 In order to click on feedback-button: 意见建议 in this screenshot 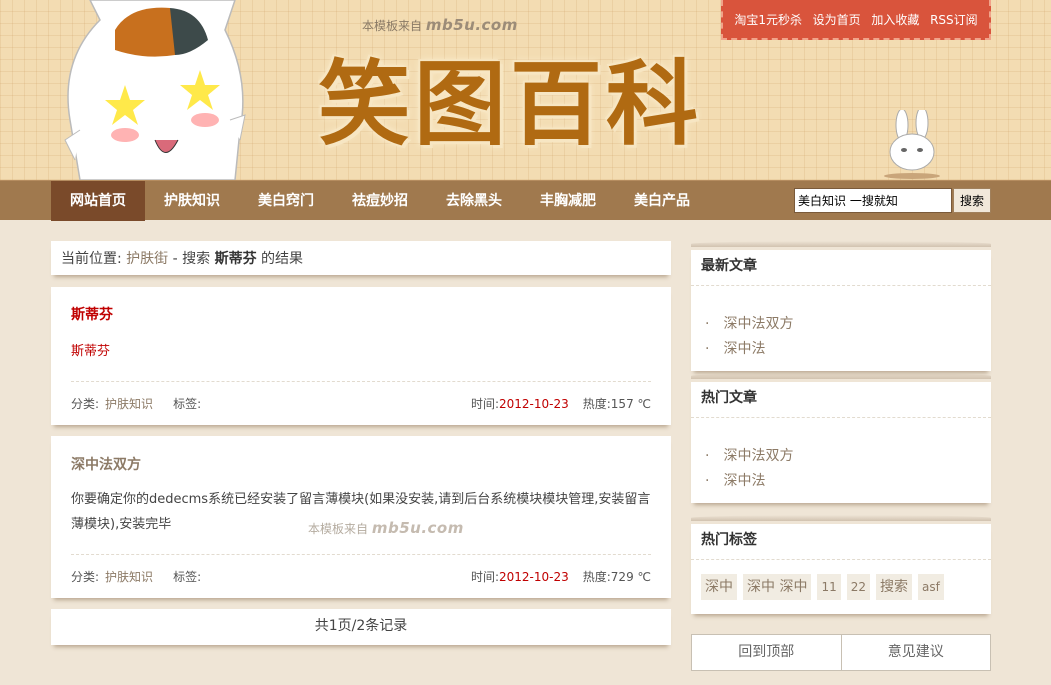, I will do `click(916, 652)`.